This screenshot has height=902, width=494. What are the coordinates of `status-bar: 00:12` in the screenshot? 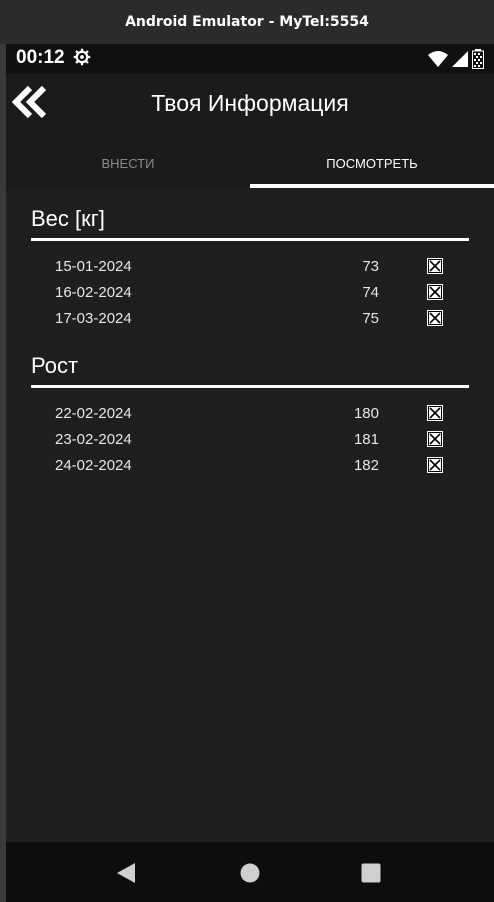 It's located at (250, 59).